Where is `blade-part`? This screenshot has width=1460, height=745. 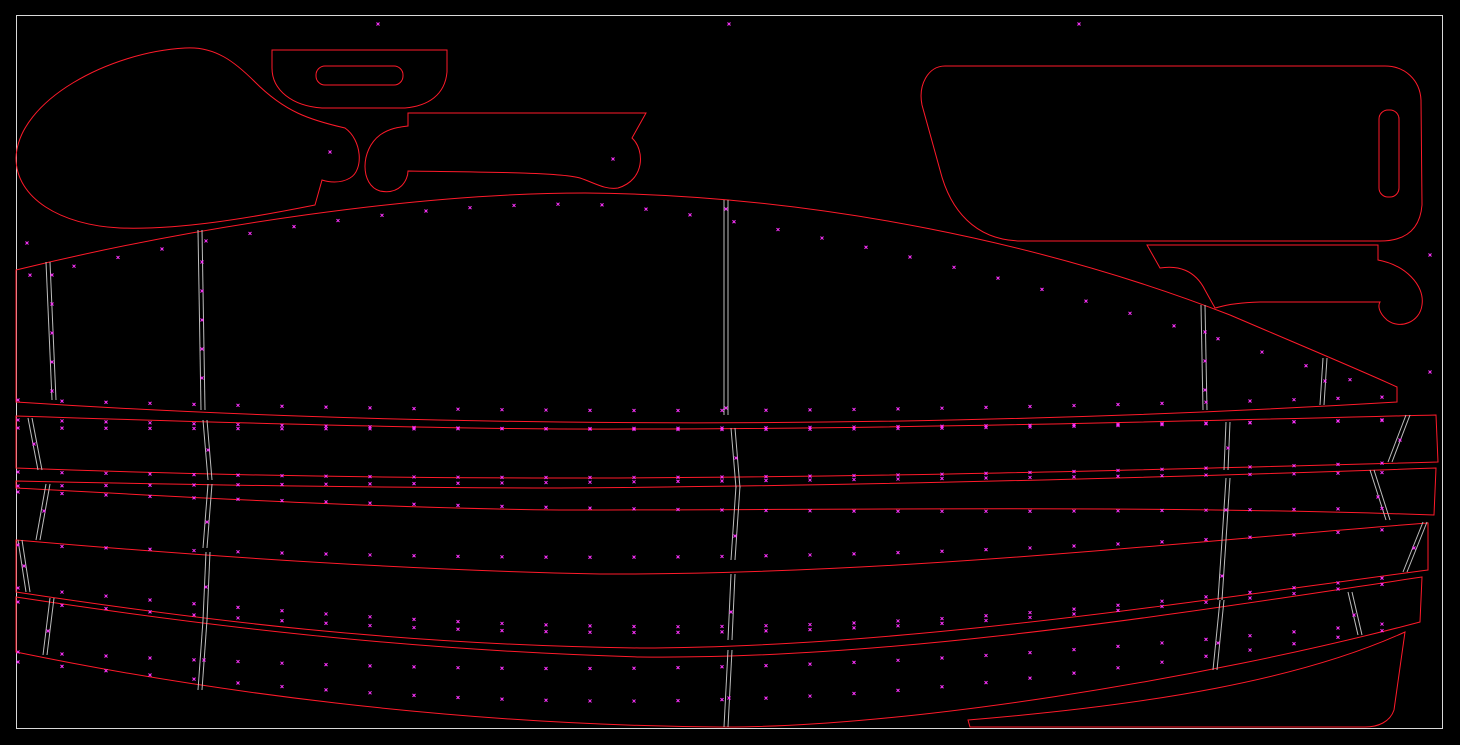 blade-part is located at coordinates (187, 138).